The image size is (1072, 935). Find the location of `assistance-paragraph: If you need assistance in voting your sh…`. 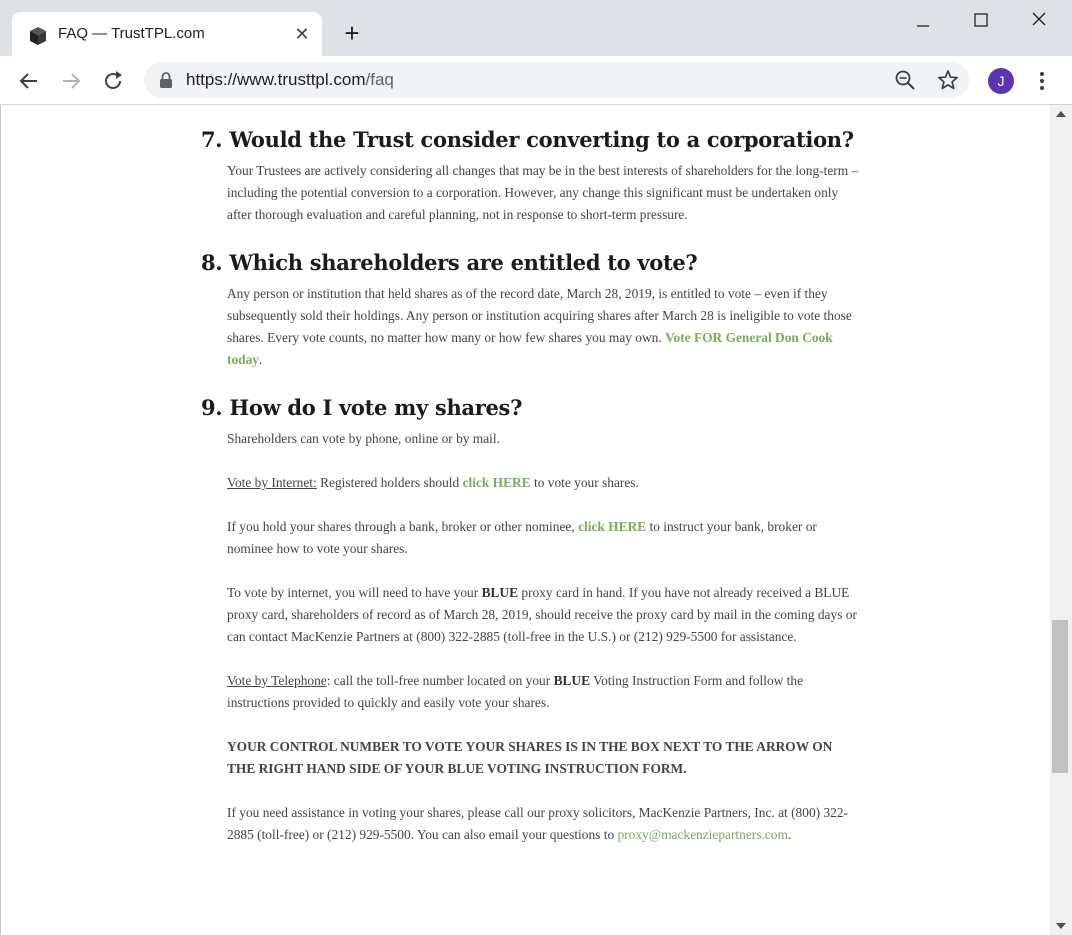

assistance-paragraph: If you need assistance in voting your sh… is located at coordinates (544, 824).